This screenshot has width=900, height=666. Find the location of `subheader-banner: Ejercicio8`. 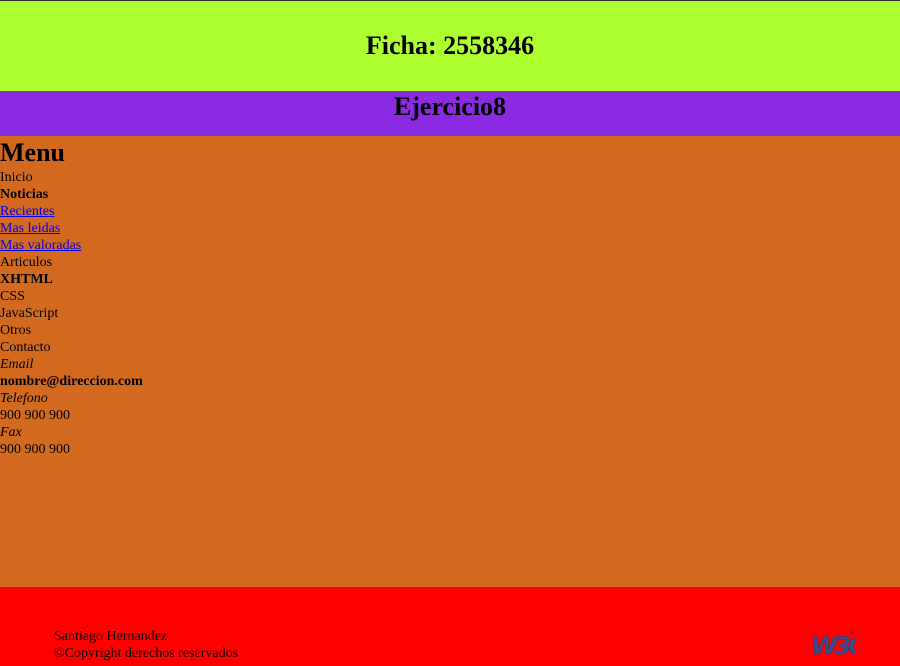

subheader-banner: Ejercicio8 is located at coordinates (450, 113).